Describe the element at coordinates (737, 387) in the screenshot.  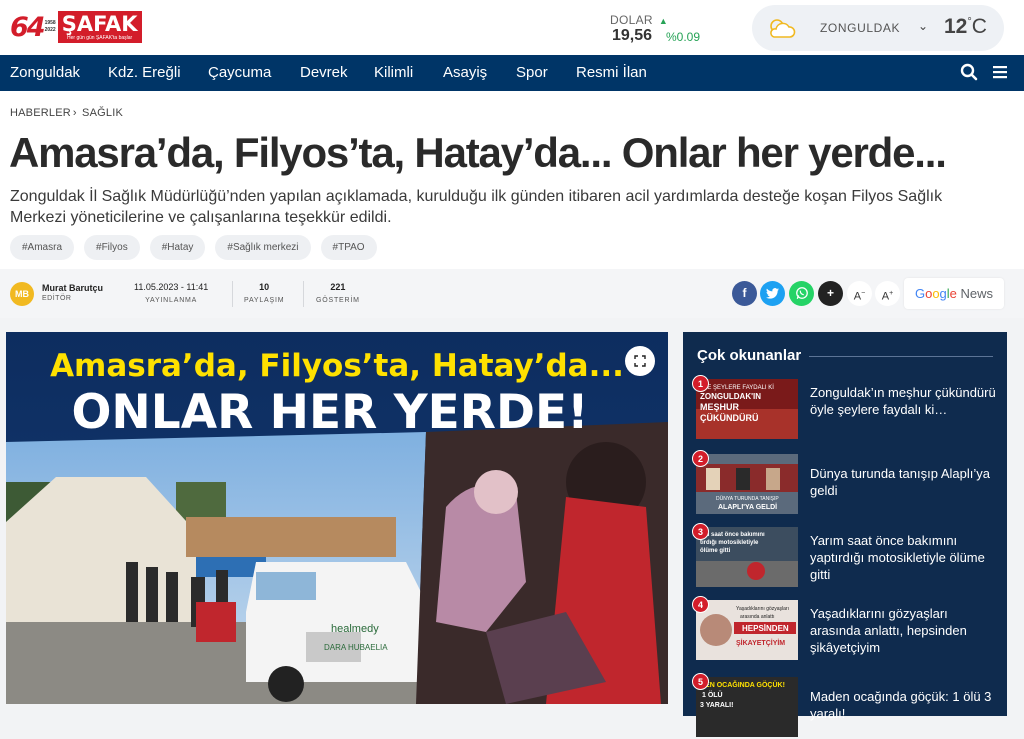
I see `thumb-caption: YLE ŞEYLERE FAYDALI Kİ` at that location.